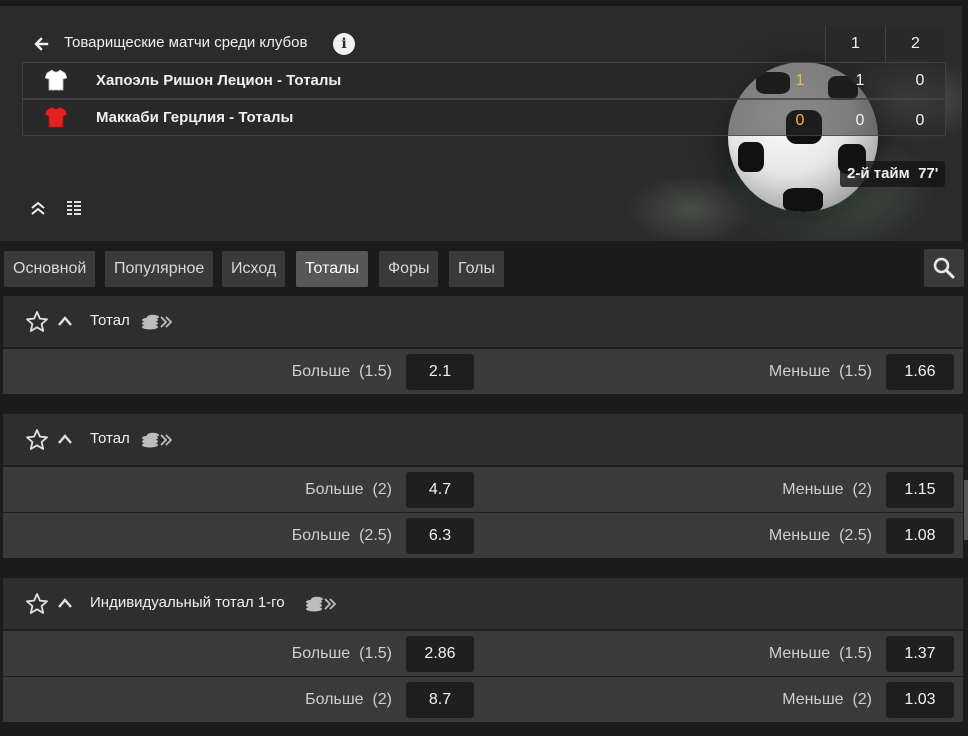  I want to click on market-header: Индивидуальный тотал 1-го, so click(483, 604).